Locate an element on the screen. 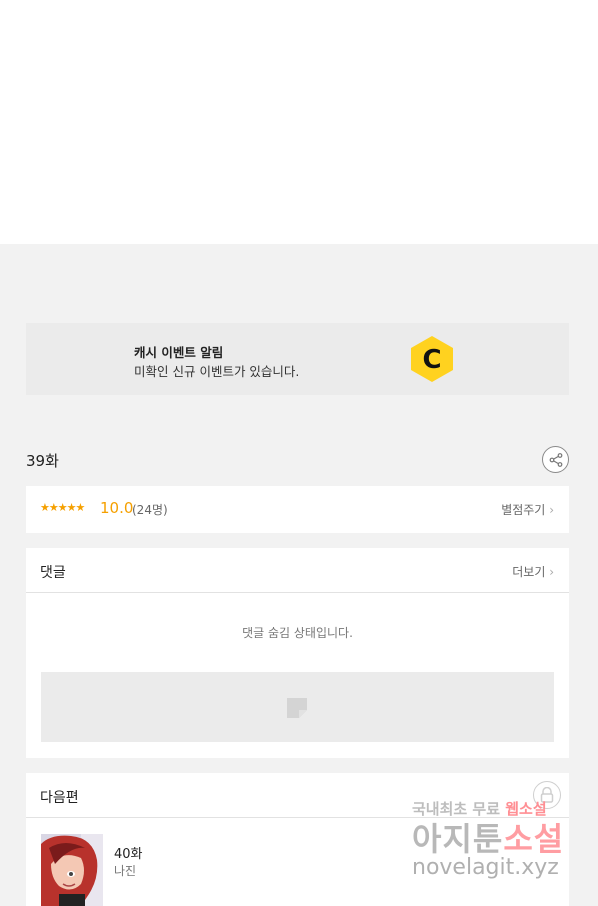  next-episode-thumbnail is located at coordinates (72, 870).